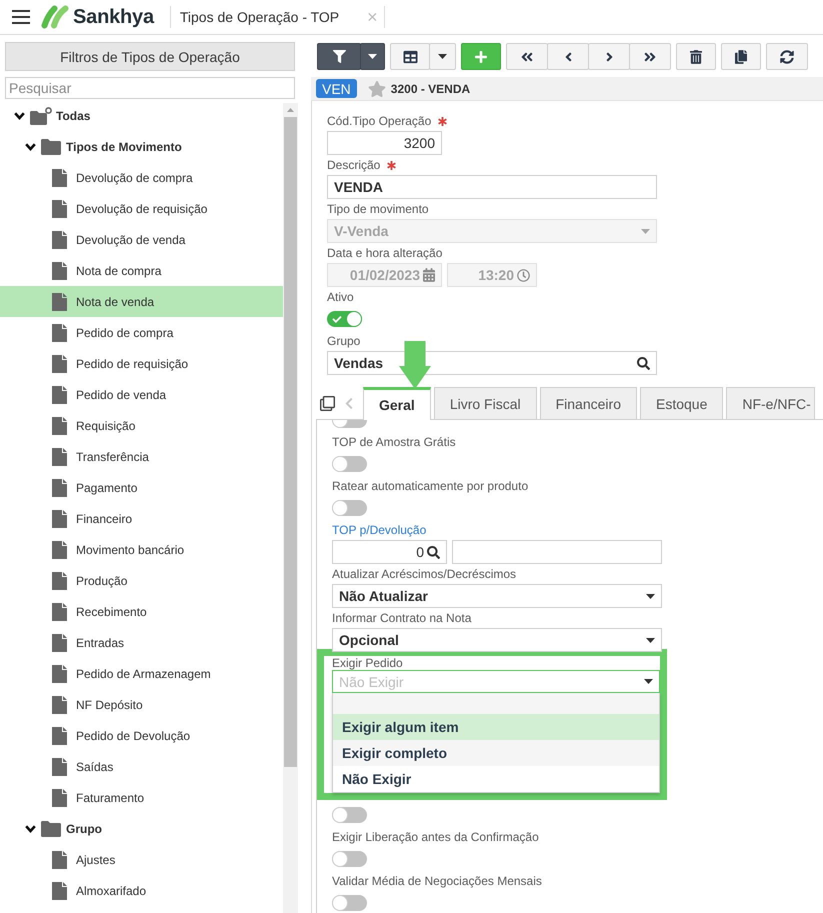 This screenshot has width=823, height=913. What do you see at coordinates (141, 549) in the screenshot?
I see `tree-item: Movimento bancário` at bounding box center [141, 549].